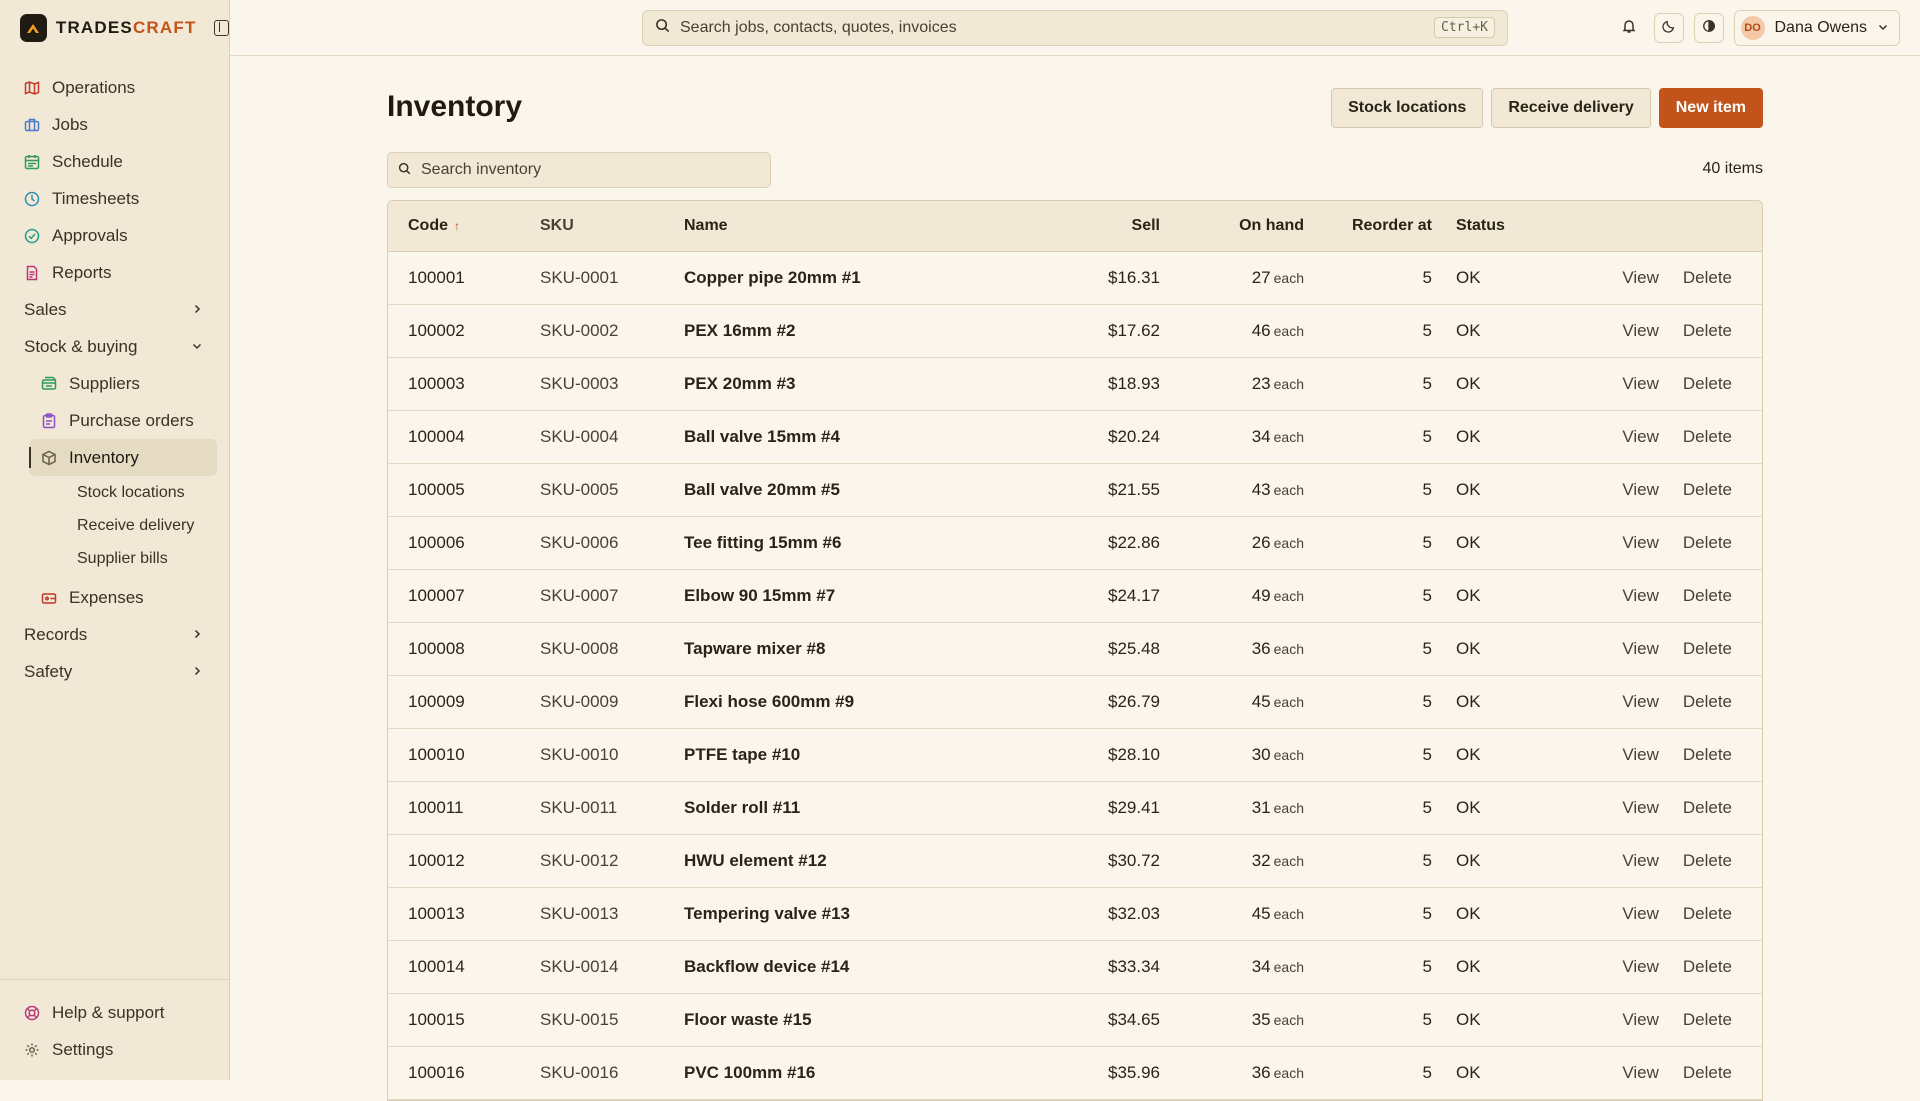 The image size is (1920, 1101). What do you see at coordinates (32, 199) in the screenshot?
I see `clock-icon` at bounding box center [32, 199].